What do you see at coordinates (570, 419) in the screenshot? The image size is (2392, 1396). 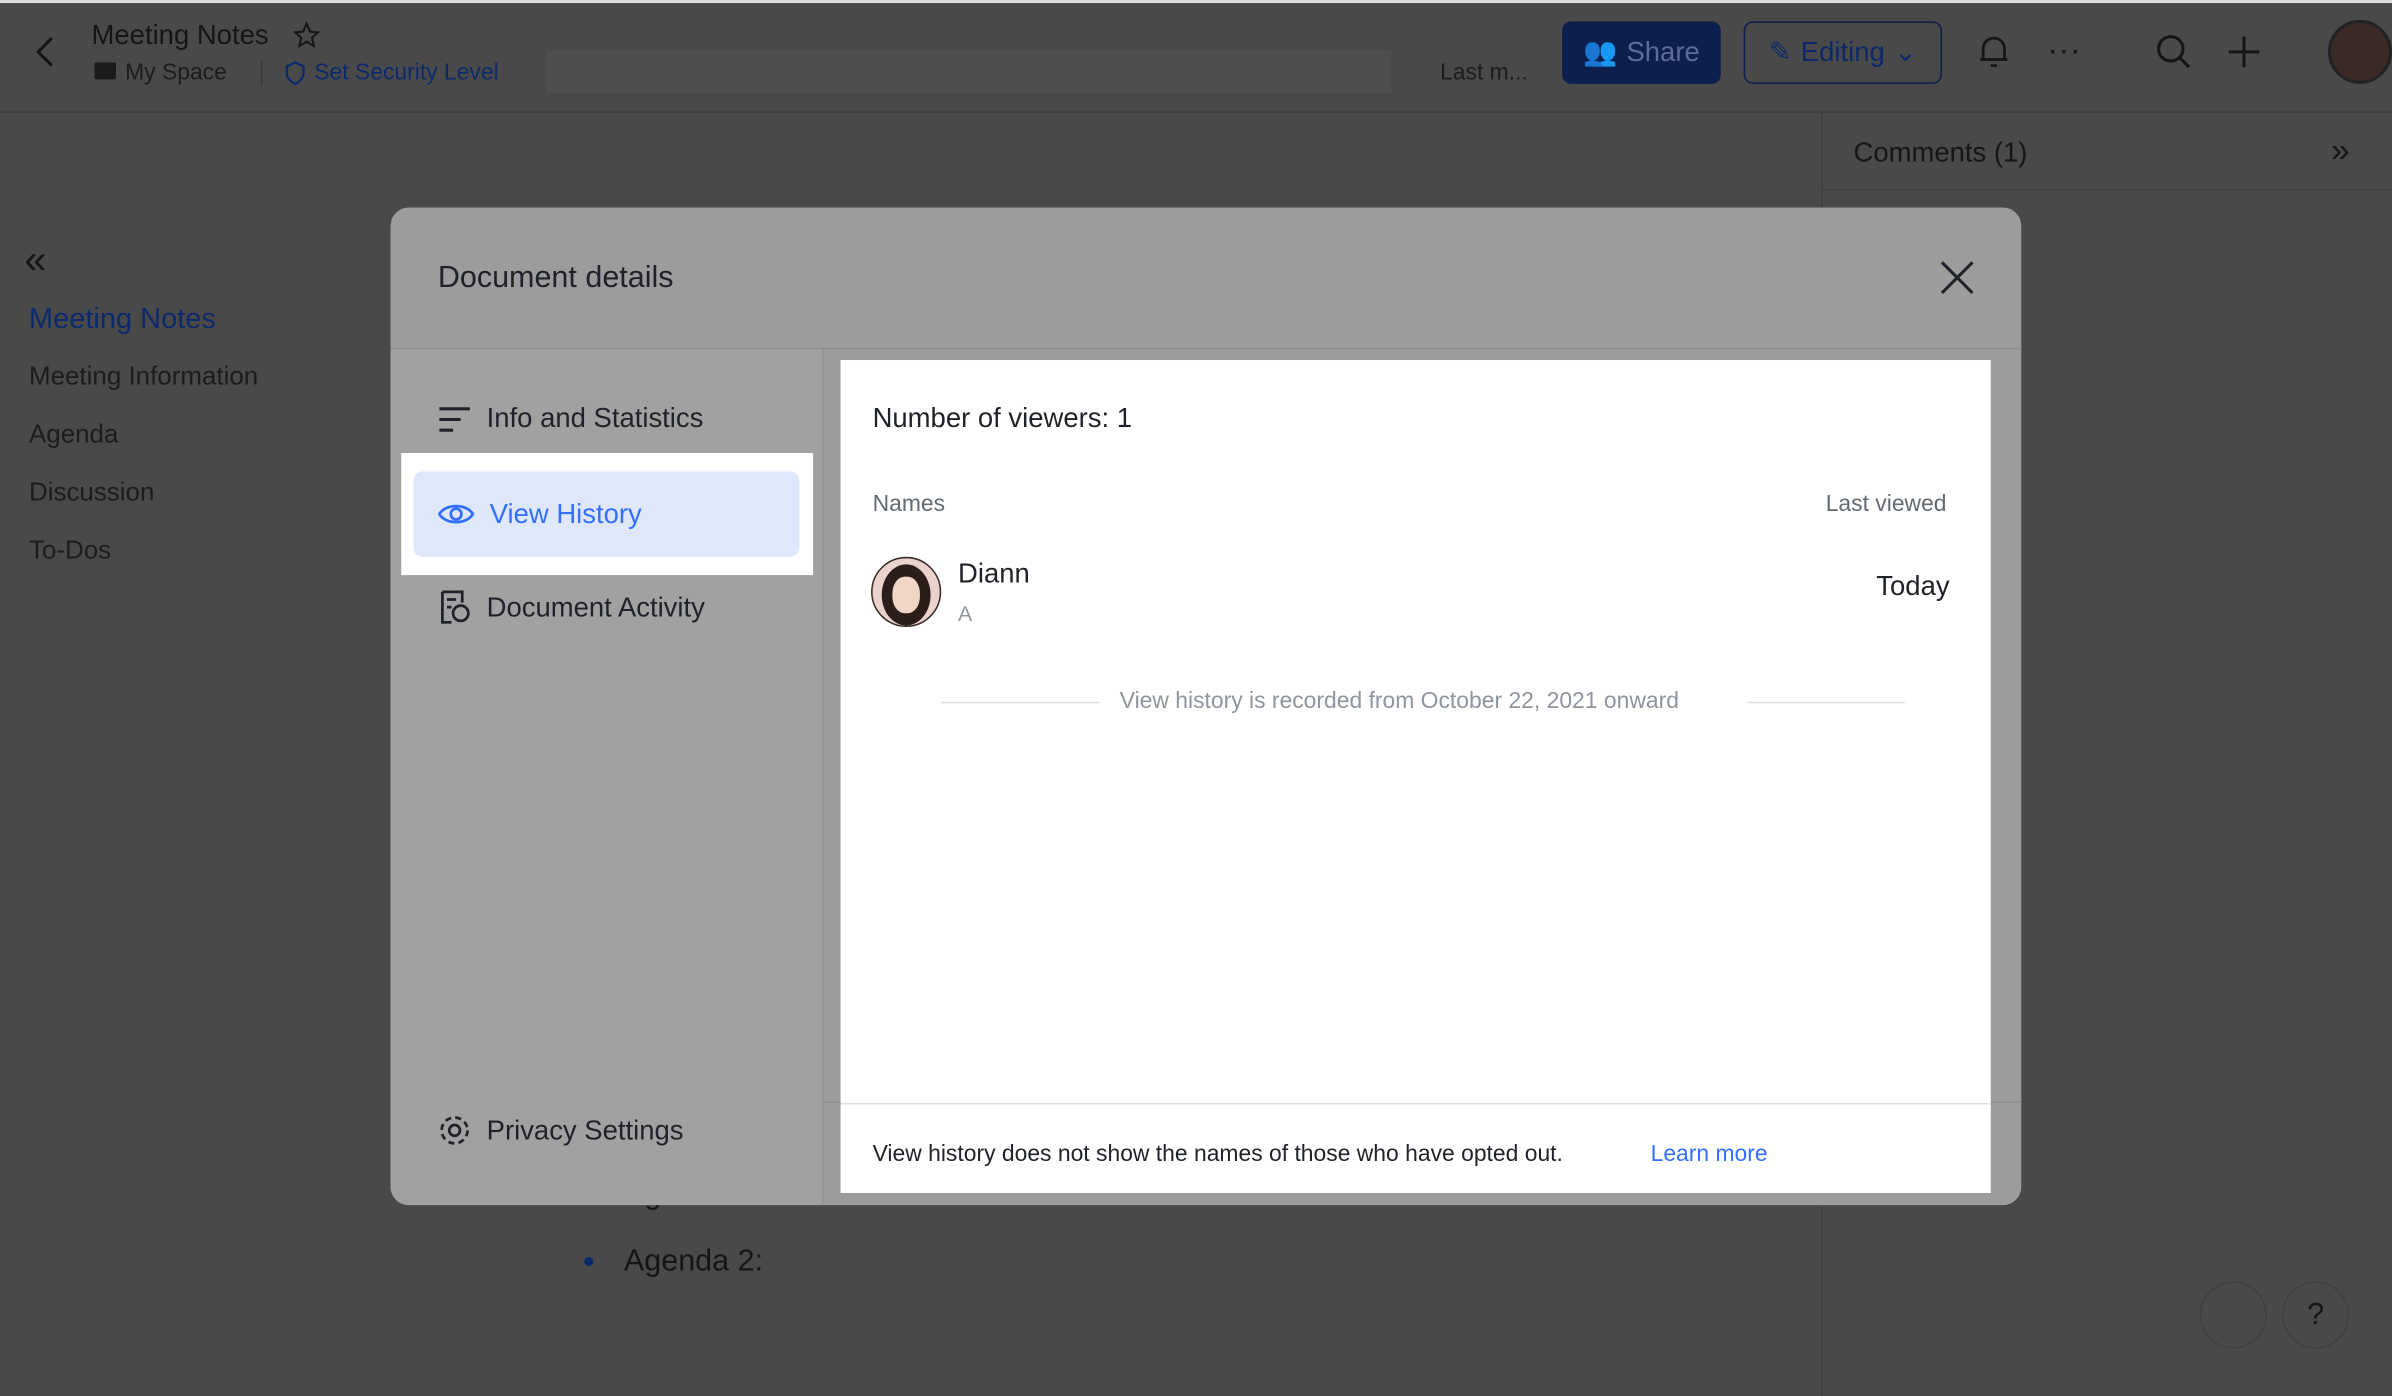 I see `nav-info-statistics: Info and Statistics` at bounding box center [570, 419].